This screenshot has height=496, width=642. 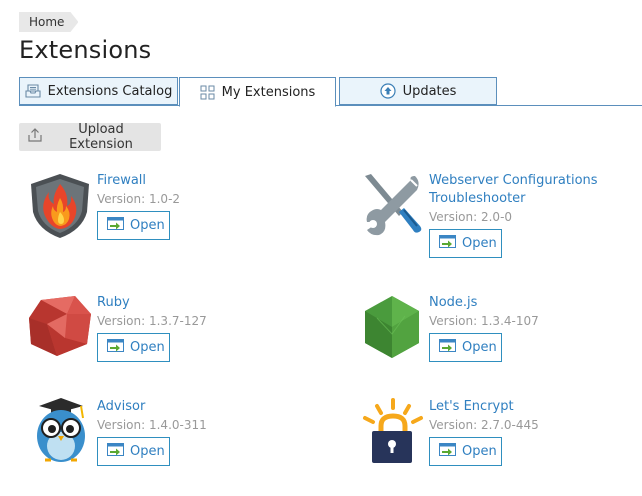 I want to click on extension-item-firewall: Firewall Version: 1.0-2 Open, so click(x=167, y=212).